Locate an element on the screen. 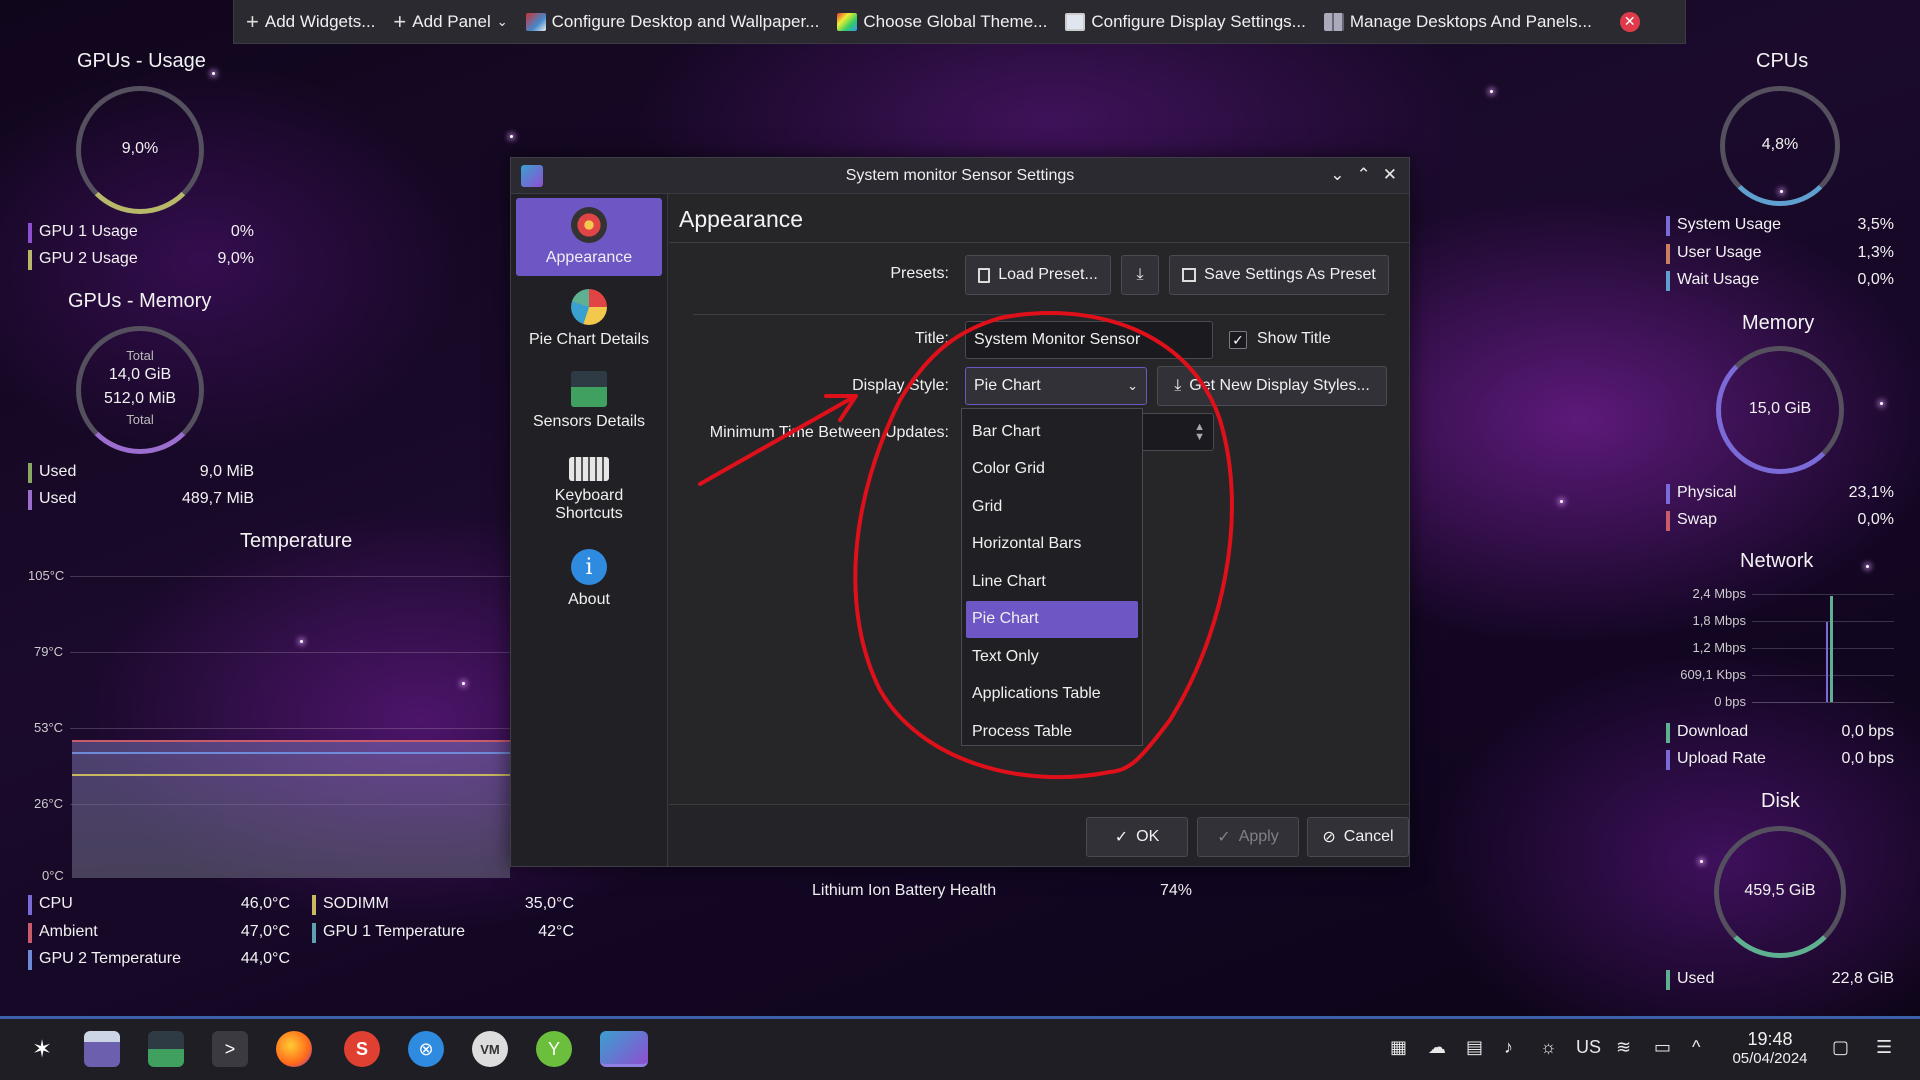 Image resolution: width=1920 pixels, height=1080 pixels. vm-icon: VM is located at coordinates (490, 1049).